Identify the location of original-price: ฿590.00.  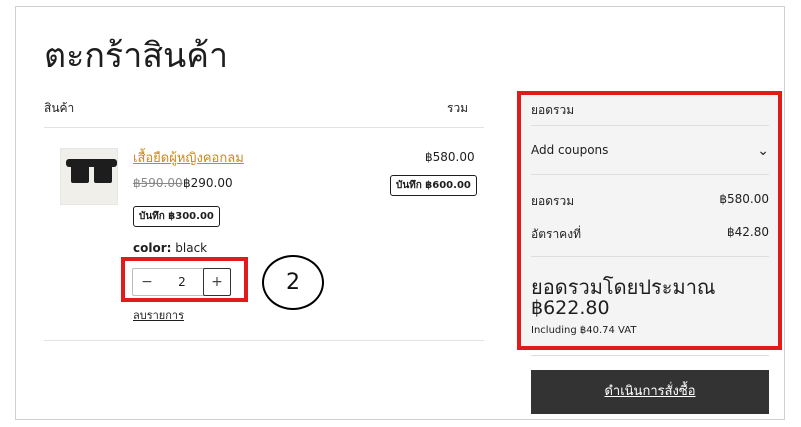
(158, 183).